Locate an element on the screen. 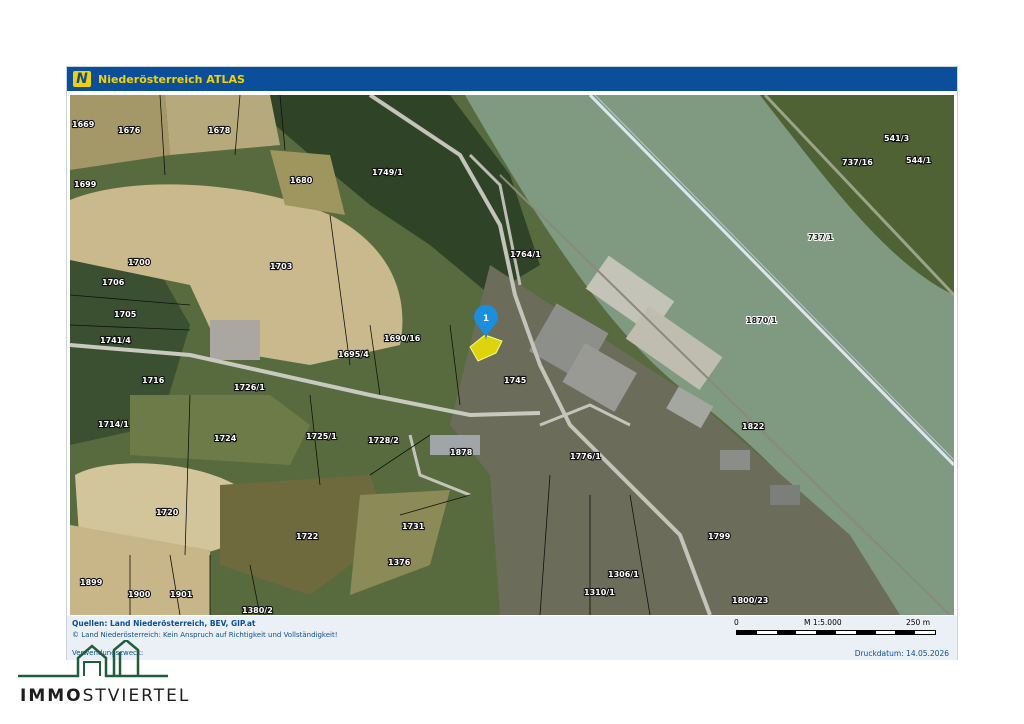 The width and height of the screenshot is (1024, 724). scale-bar: 0 M 1:5.000 250 m is located at coordinates (841, 631).